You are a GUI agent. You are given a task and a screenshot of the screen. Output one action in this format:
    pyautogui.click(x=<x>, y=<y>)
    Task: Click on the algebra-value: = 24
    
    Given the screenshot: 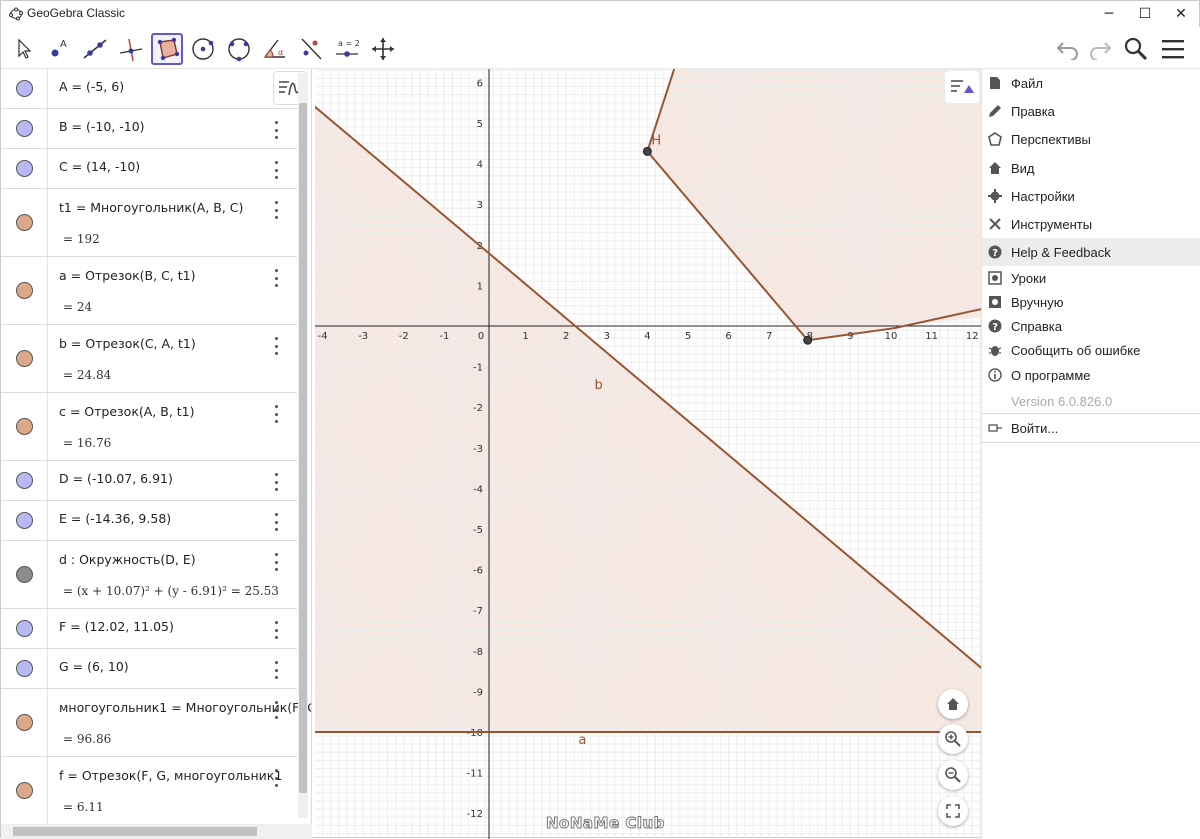 What is the action you would take?
    pyautogui.click(x=78, y=307)
    